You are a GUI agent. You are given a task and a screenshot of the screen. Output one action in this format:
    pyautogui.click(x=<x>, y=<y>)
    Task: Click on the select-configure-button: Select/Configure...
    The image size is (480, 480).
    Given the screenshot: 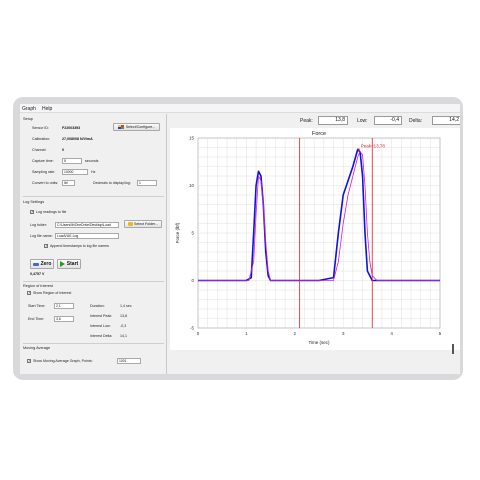 What is the action you would take?
    pyautogui.click(x=136, y=127)
    